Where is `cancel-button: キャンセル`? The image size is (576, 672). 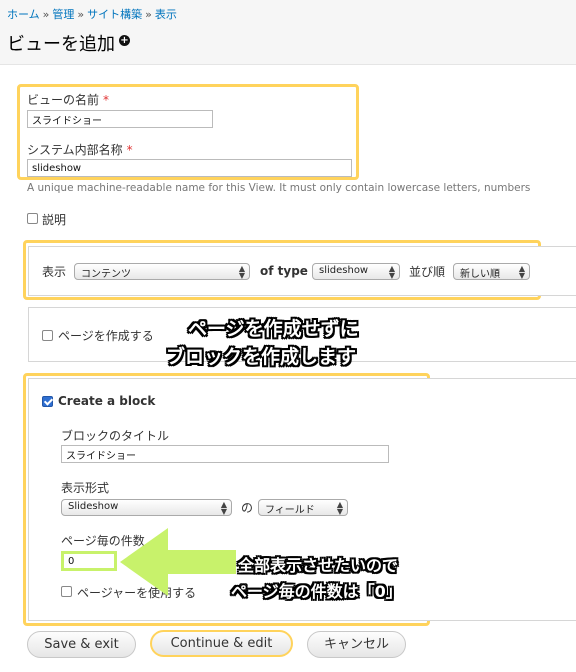 cancel-button: キャンセル is located at coordinates (356, 644).